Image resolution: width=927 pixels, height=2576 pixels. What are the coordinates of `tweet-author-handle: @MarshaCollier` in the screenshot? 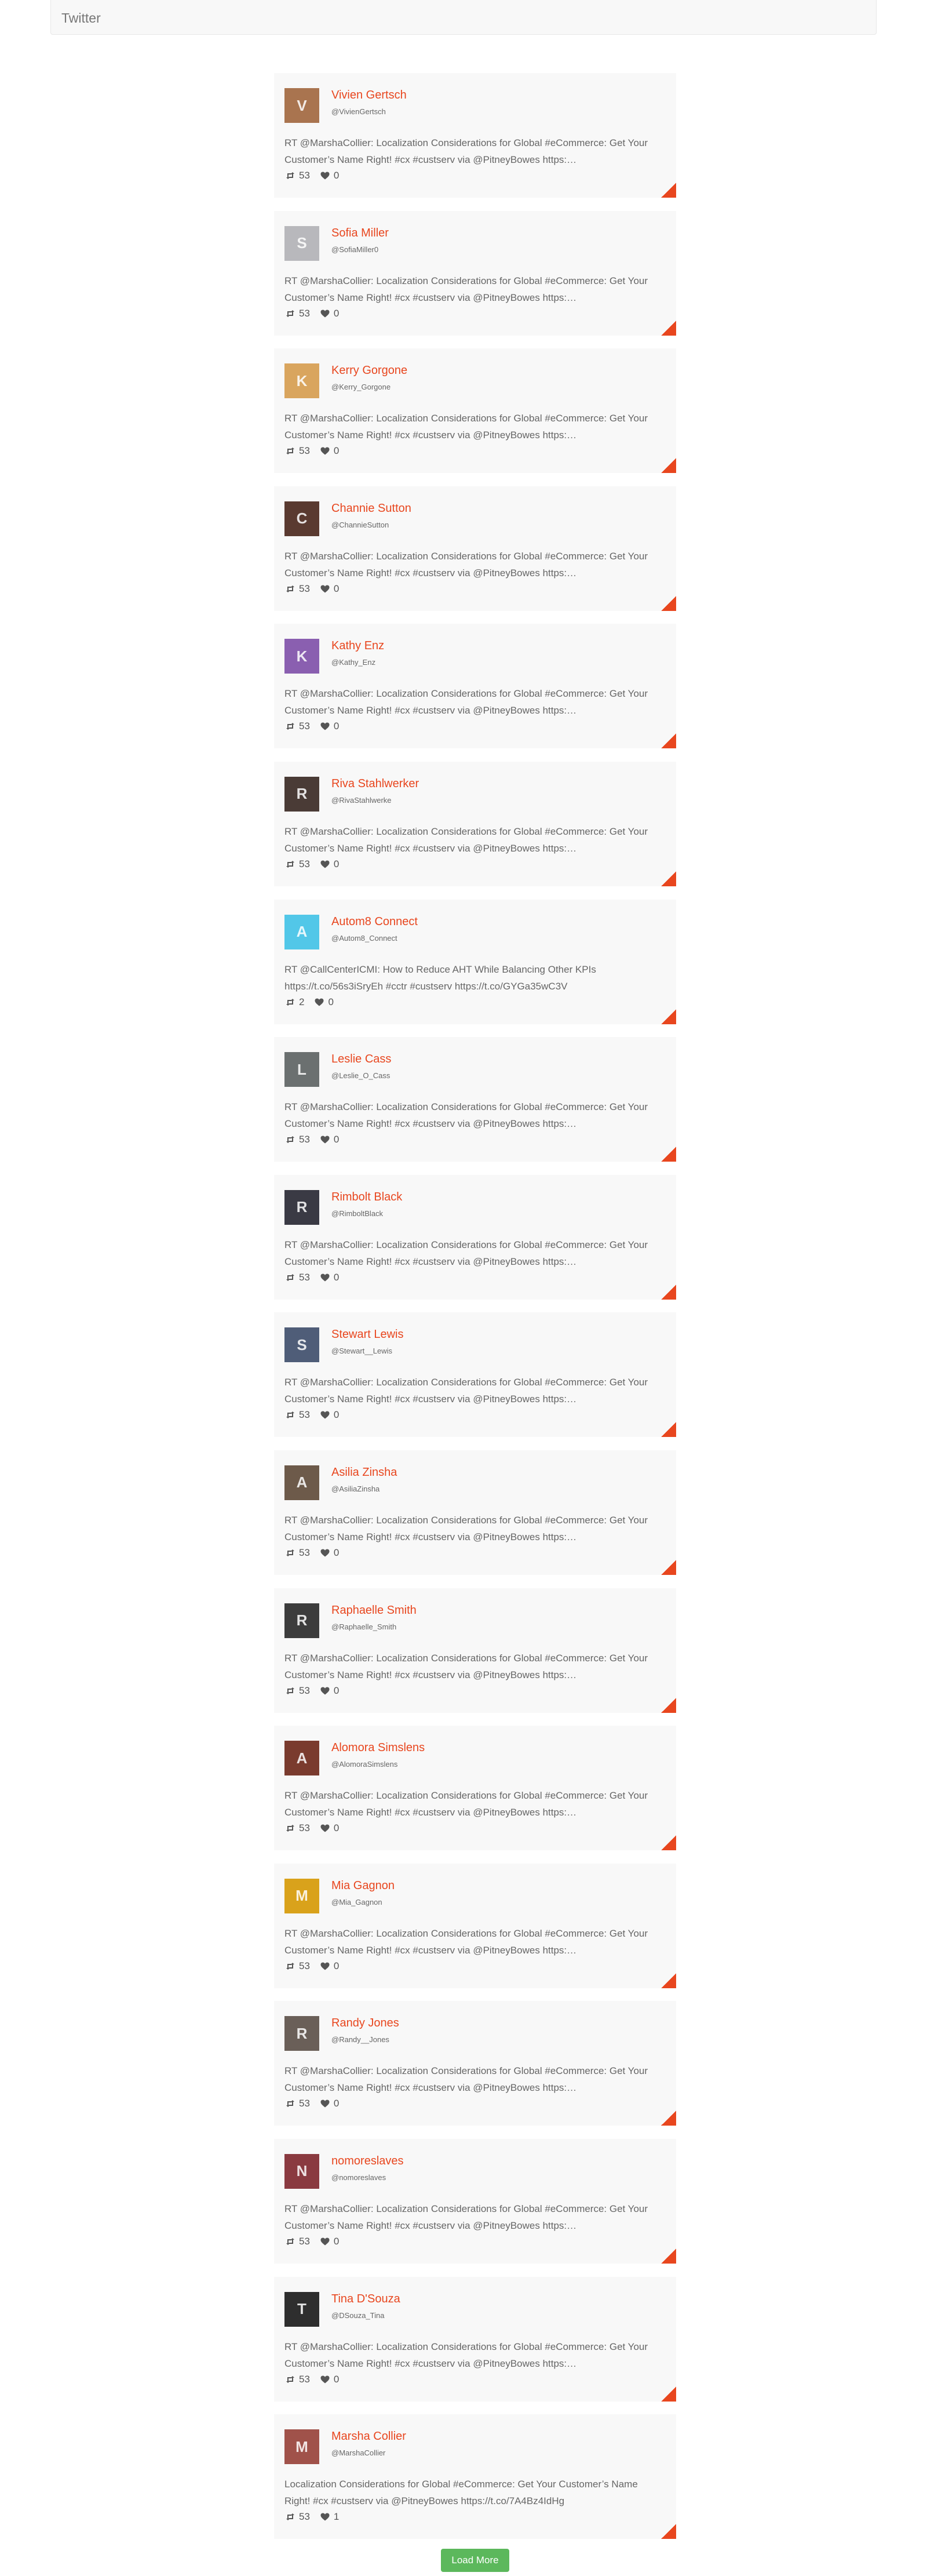 It's located at (358, 2453).